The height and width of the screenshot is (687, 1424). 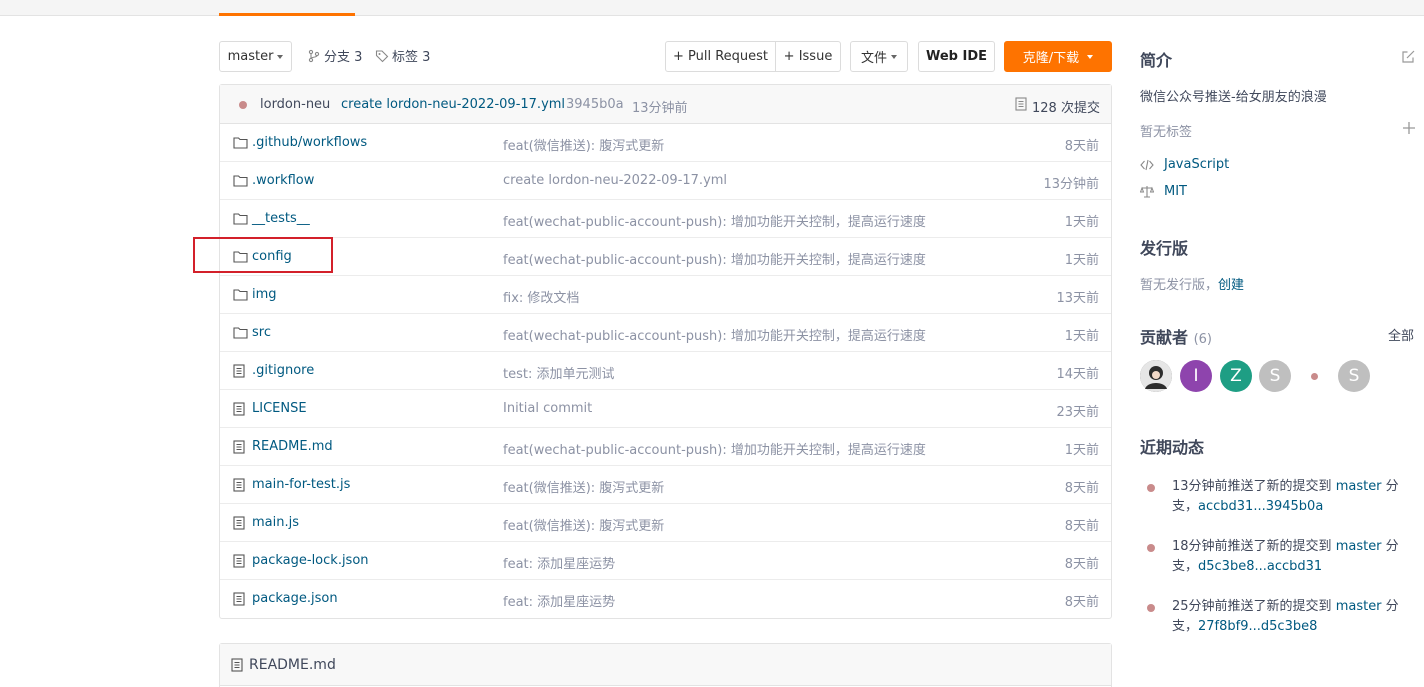 I want to click on tag-icon, so click(x=382, y=55).